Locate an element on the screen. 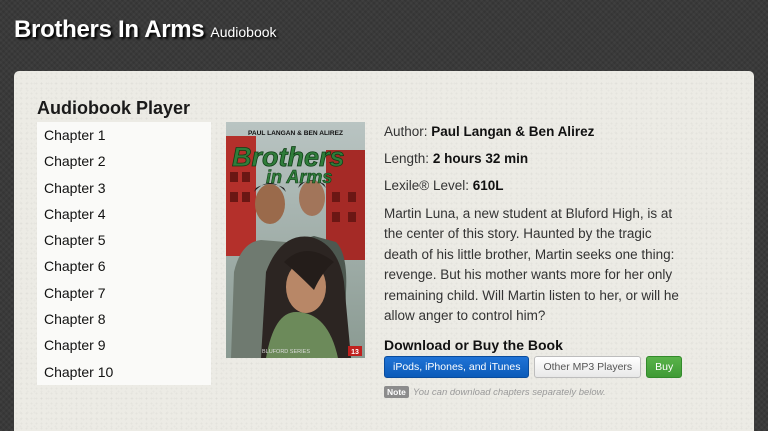 The height and width of the screenshot is (431, 768). chapter-item: Chapter 5 is located at coordinates (124, 240).